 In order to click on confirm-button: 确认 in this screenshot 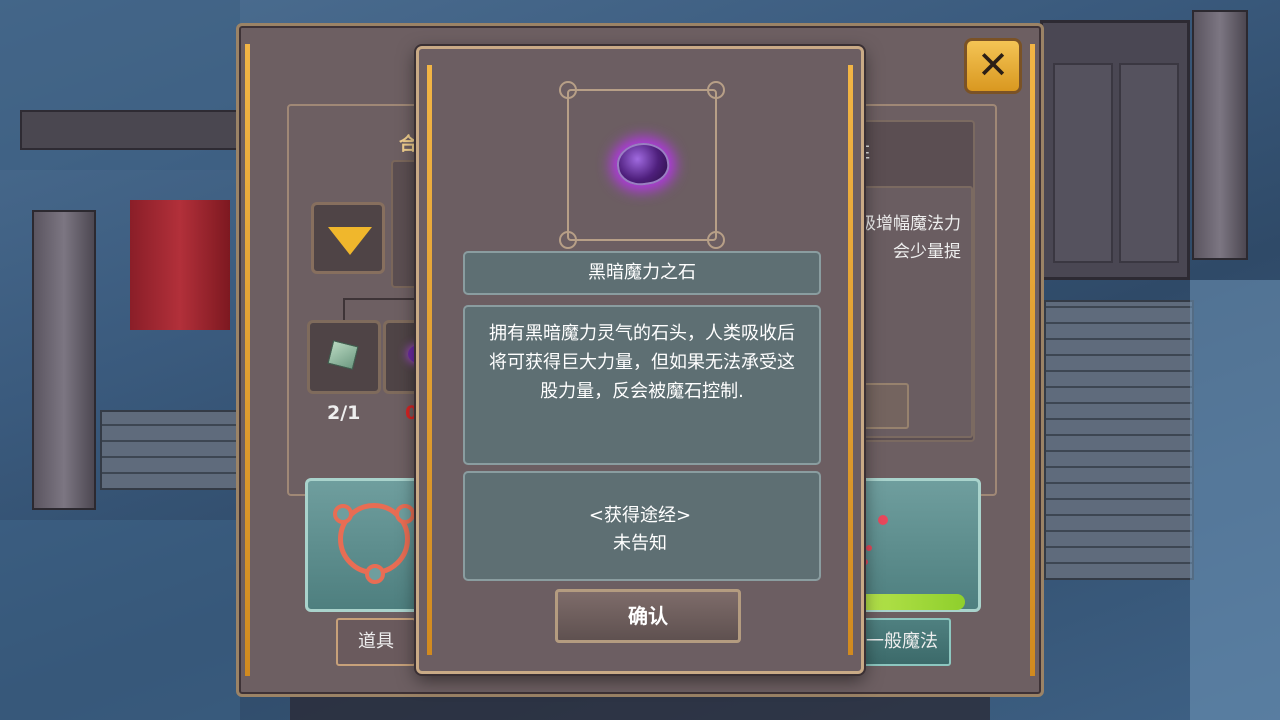, I will do `click(648, 616)`.